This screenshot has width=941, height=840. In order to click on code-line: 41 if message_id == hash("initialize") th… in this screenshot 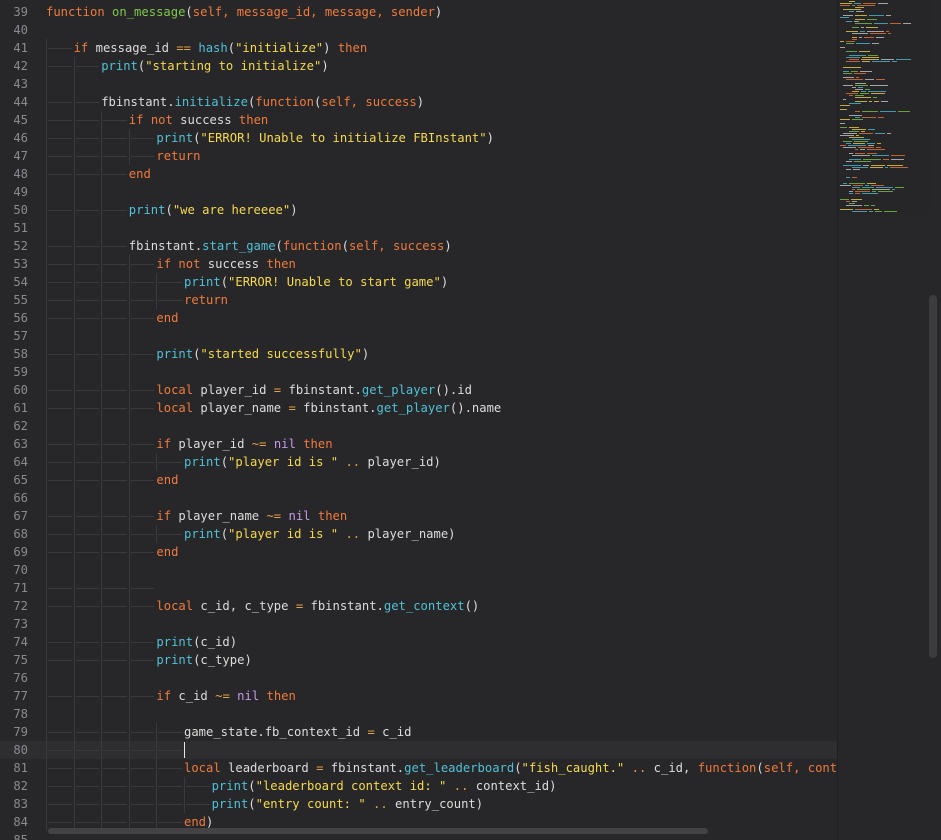, I will do `click(419, 48)`.